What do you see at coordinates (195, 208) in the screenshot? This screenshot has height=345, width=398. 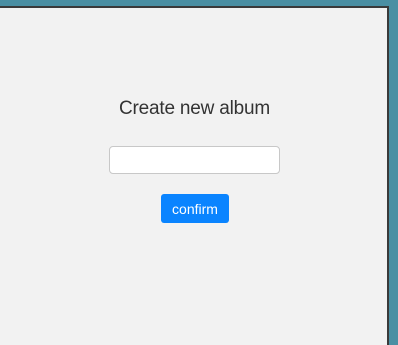 I see `confirm-button: confirm` at bounding box center [195, 208].